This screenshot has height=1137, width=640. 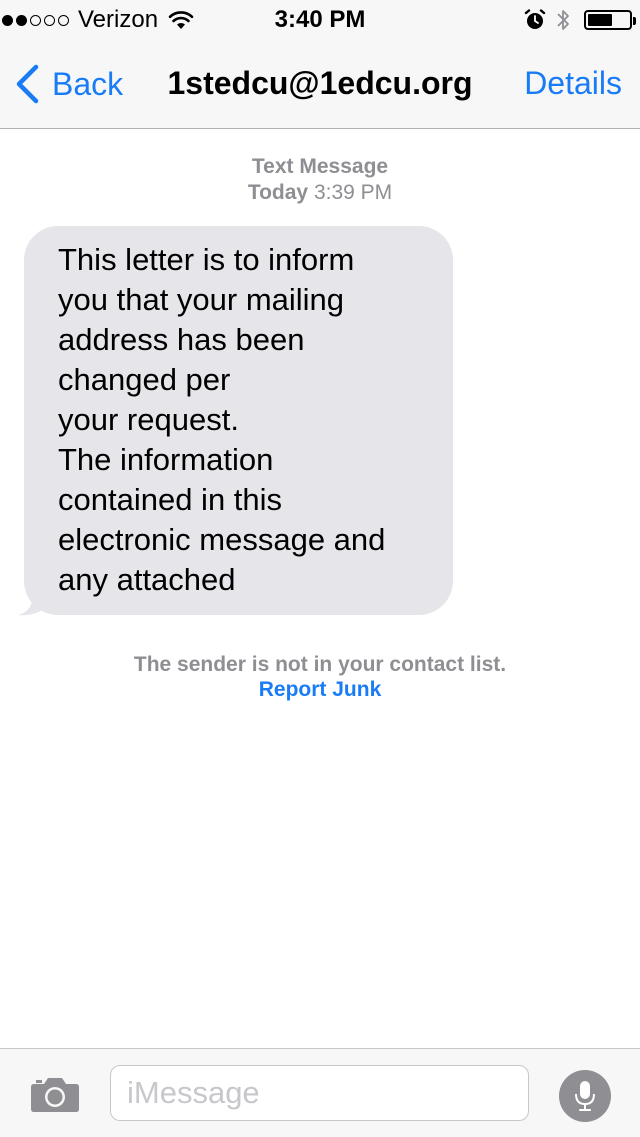 What do you see at coordinates (27, 84) in the screenshot?
I see `chevron-left-icon` at bounding box center [27, 84].